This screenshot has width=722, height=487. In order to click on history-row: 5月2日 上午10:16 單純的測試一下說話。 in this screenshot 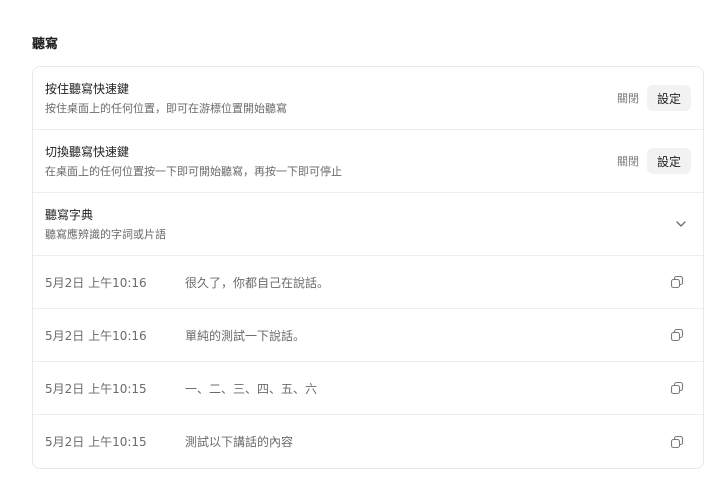, I will do `click(368, 335)`.